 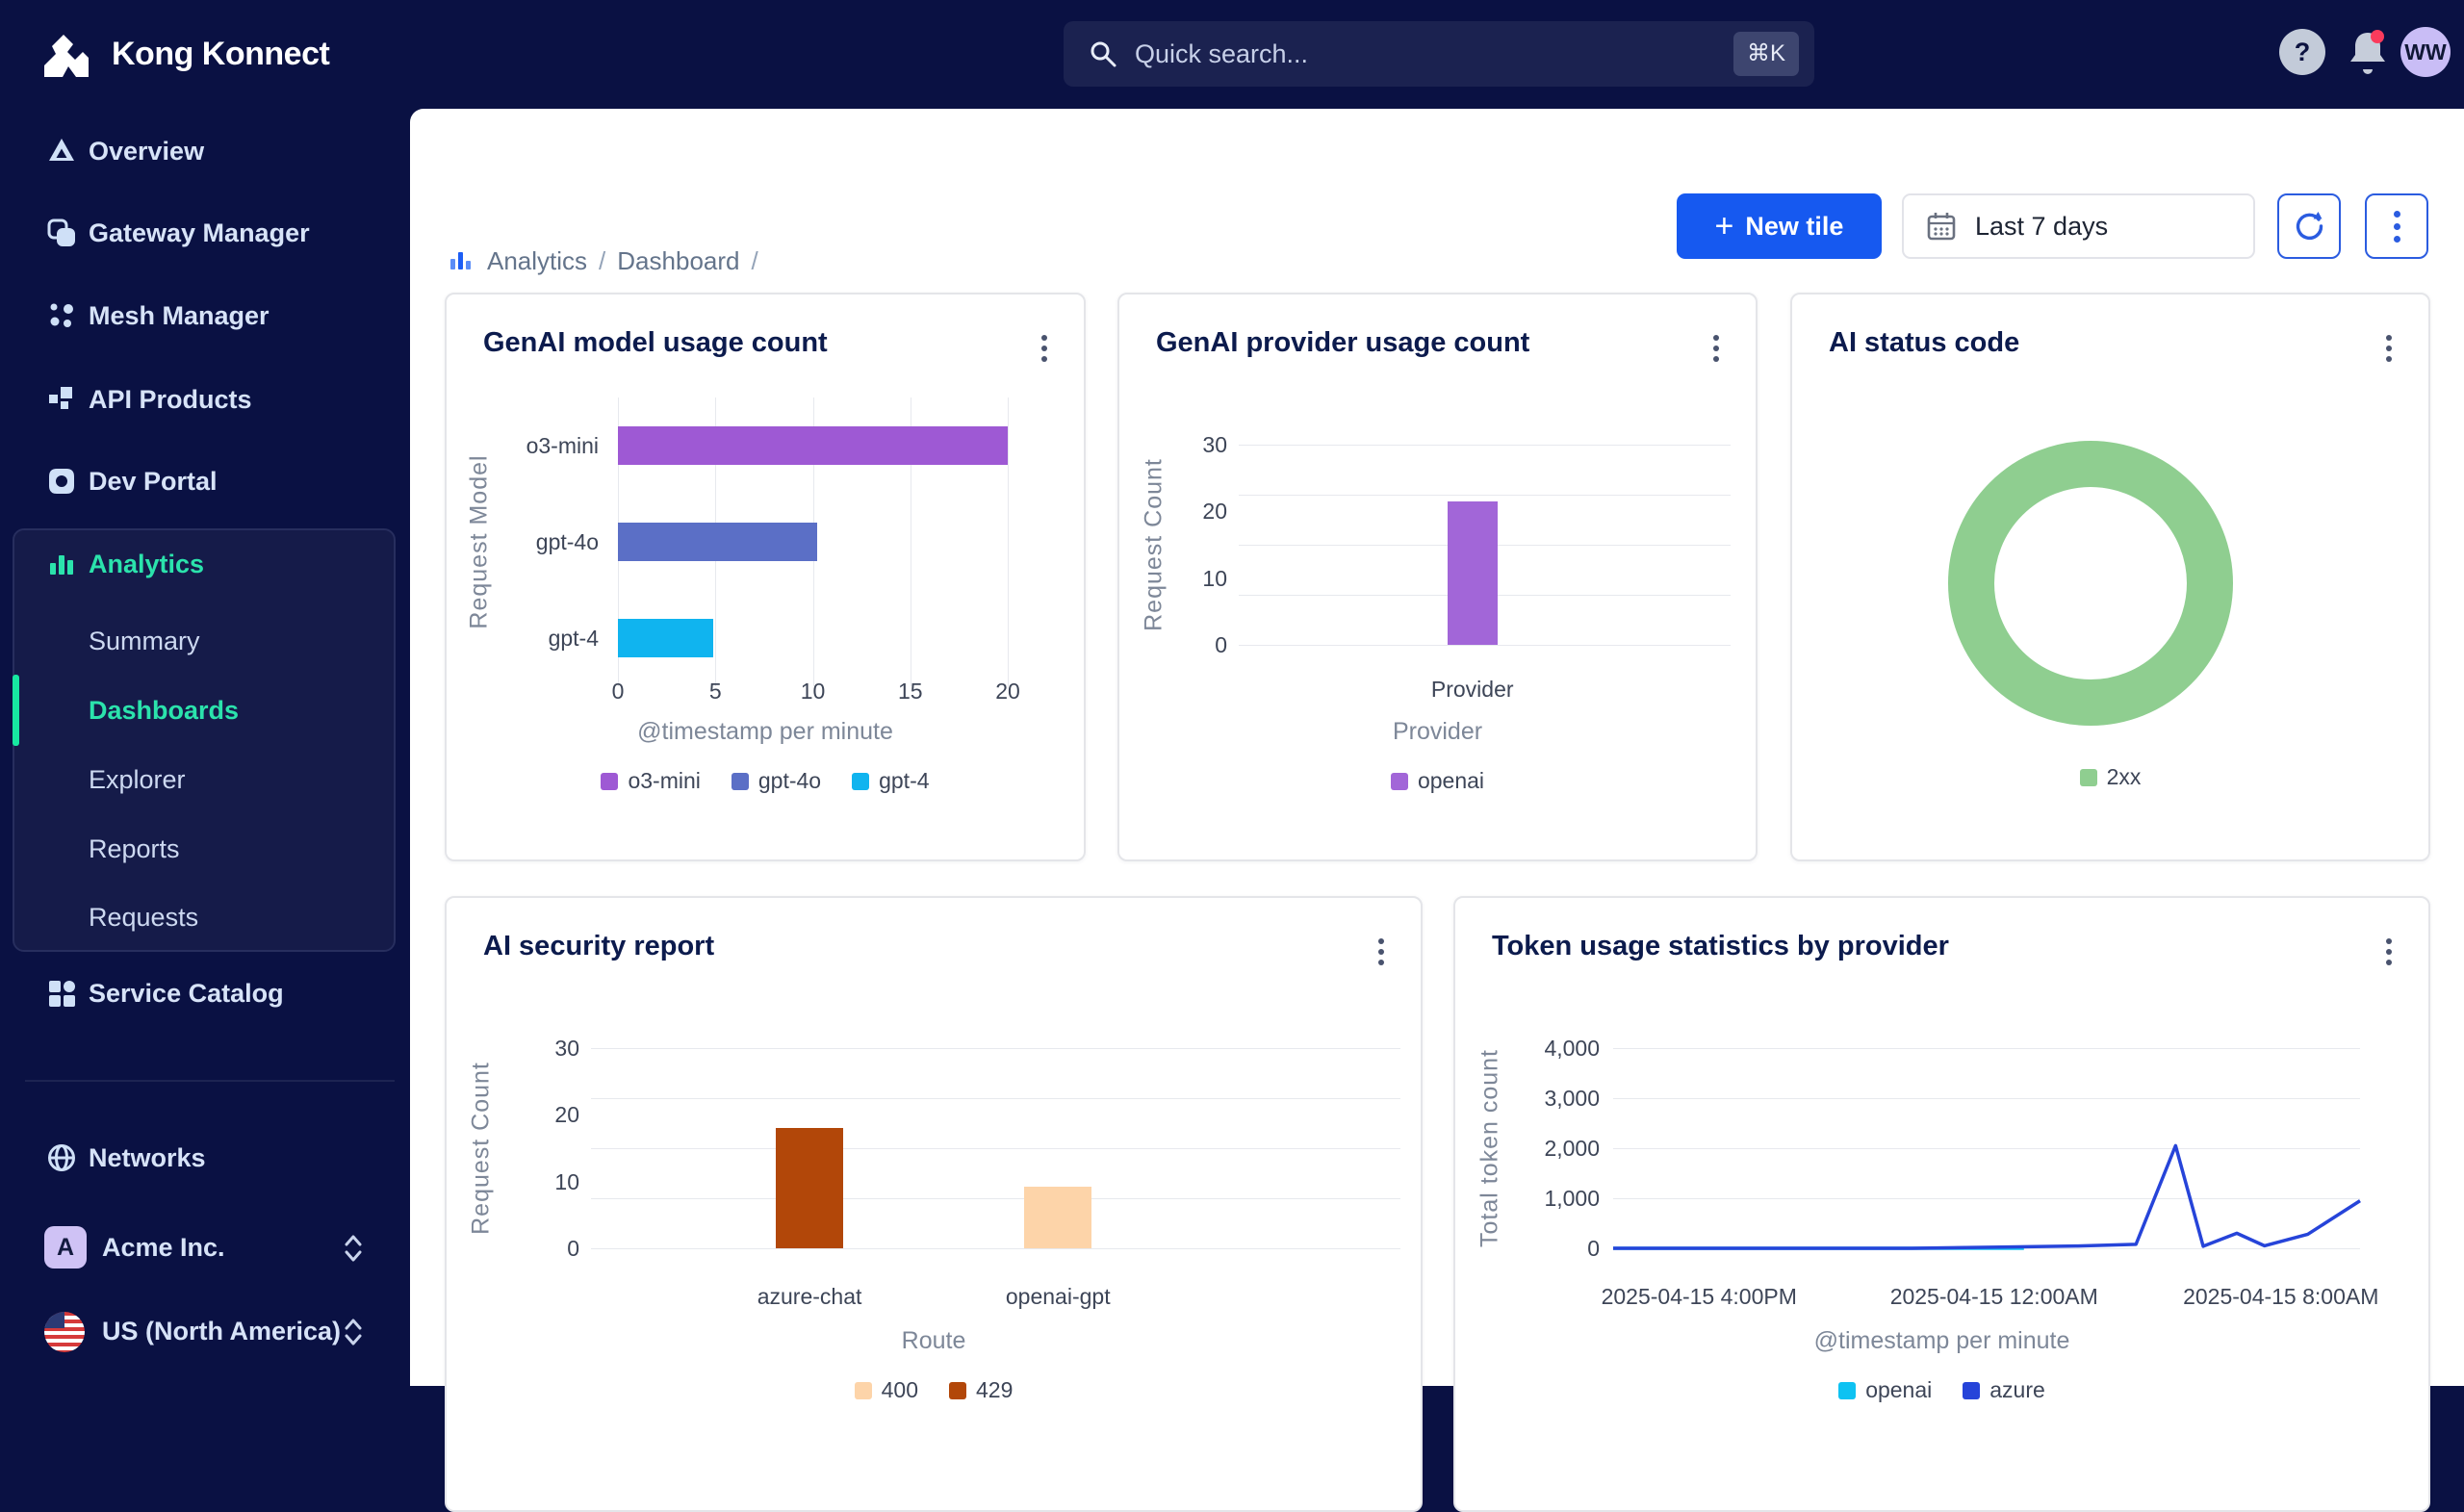 What do you see at coordinates (205, 1247) in the screenshot?
I see `org-switcher: A Acme Inc.` at bounding box center [205, 1247].